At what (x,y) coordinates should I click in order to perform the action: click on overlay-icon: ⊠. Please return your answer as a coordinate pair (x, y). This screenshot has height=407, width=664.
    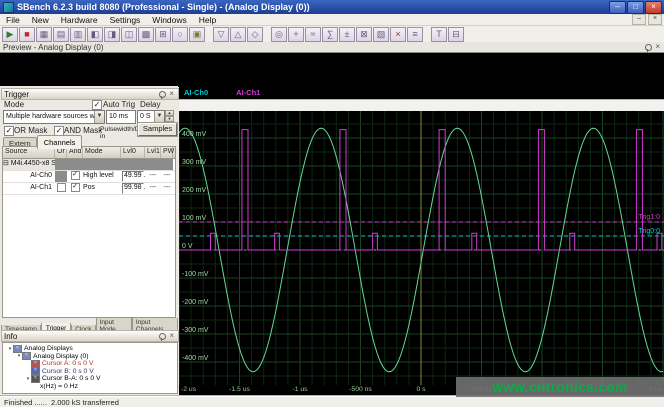
    Looking at the image, I should click on (364, 34).